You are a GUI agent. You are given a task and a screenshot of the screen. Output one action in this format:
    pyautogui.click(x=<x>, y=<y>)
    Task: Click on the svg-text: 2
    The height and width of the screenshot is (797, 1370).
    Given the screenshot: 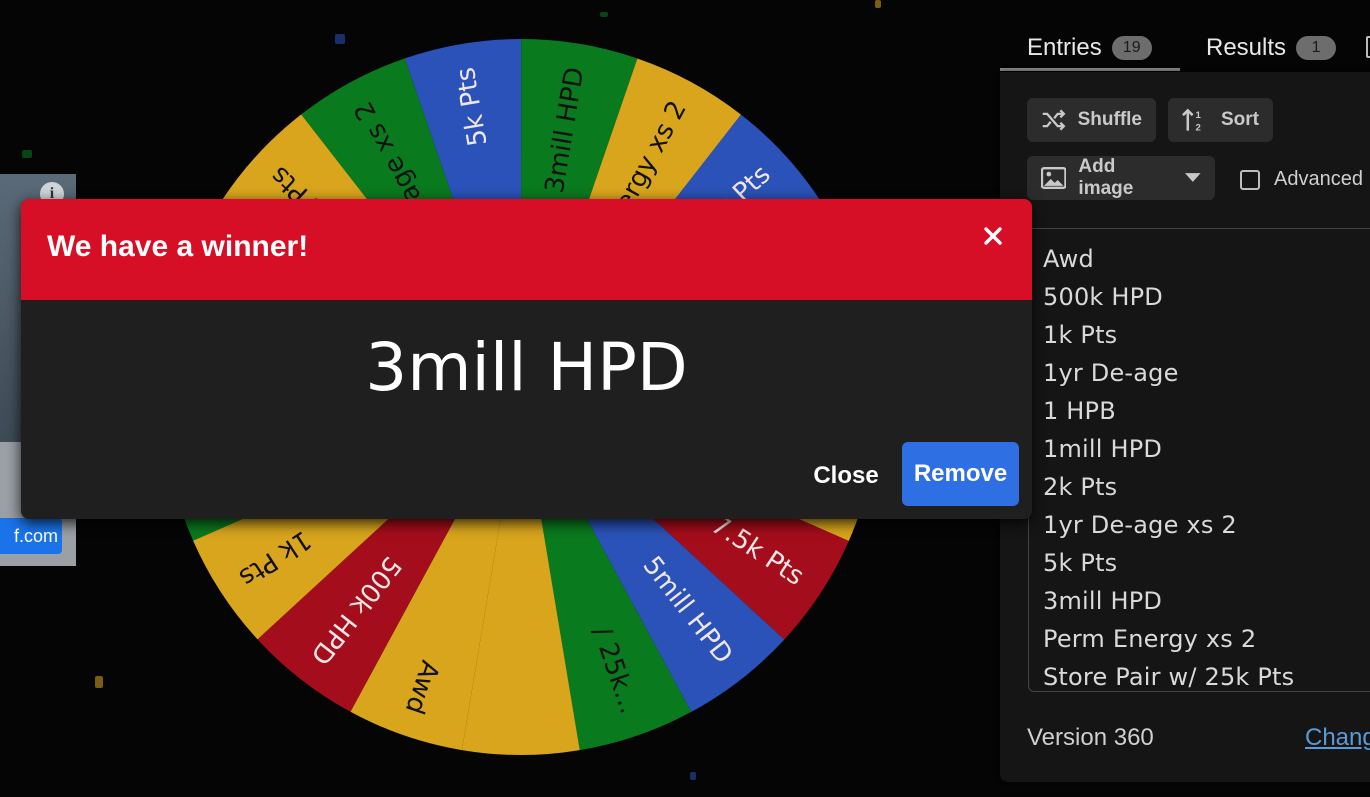 What is the action you would take?
    pyautogui.click(x=1198, y=128)
    